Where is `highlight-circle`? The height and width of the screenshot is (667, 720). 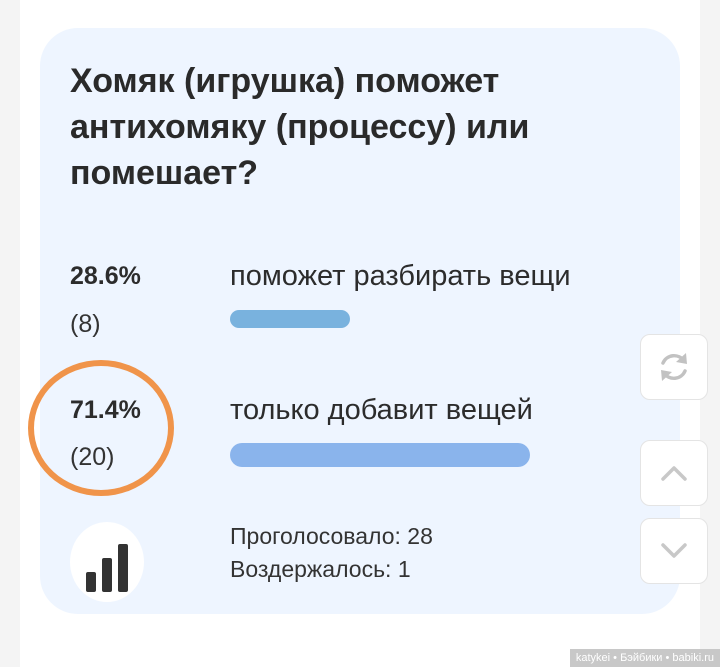
highlight-circle is located at coordinates (101, 428).